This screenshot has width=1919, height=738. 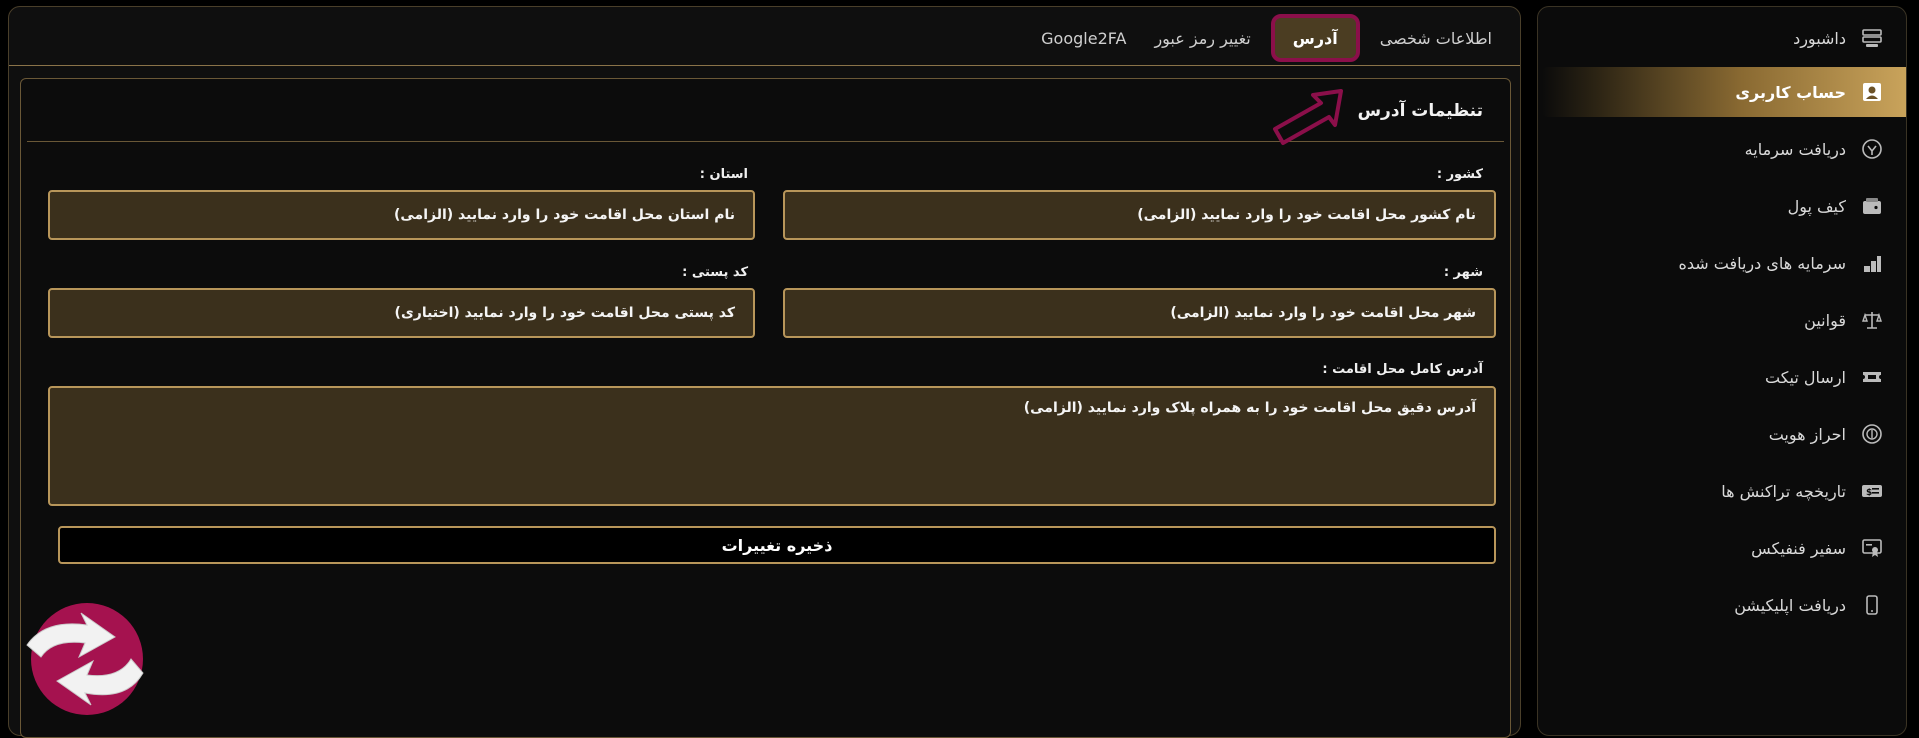 I want to click on tab-address: آدرس, so click(x=1315, y=38).